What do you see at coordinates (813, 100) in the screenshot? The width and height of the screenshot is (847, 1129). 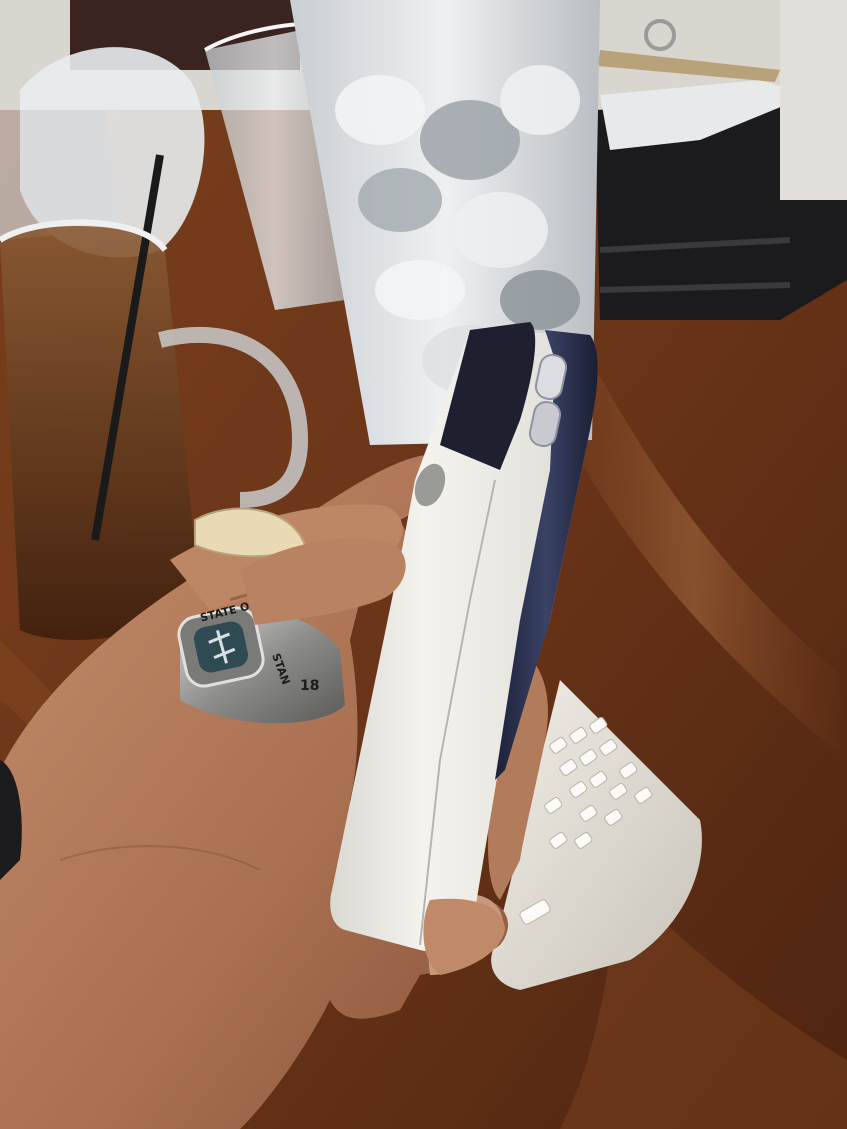 I see `background-floor` at bounding box center [813, 100].